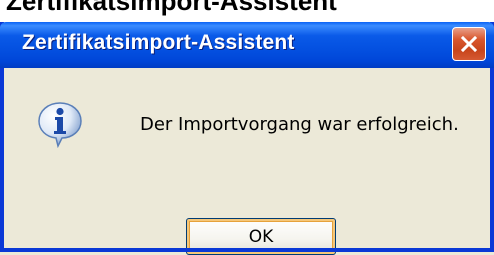 Image resolution: width=494 pixels, height=255 pixels. Describe the element at coordinates (171, 8) in the screenshot. I see `background-window-title: Zertifikatsimport-Assistent` at that location.